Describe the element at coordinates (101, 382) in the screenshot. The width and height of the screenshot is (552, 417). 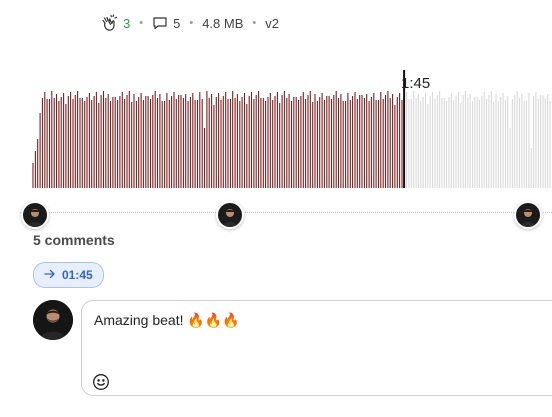
I see `smiley-icon` at that location.